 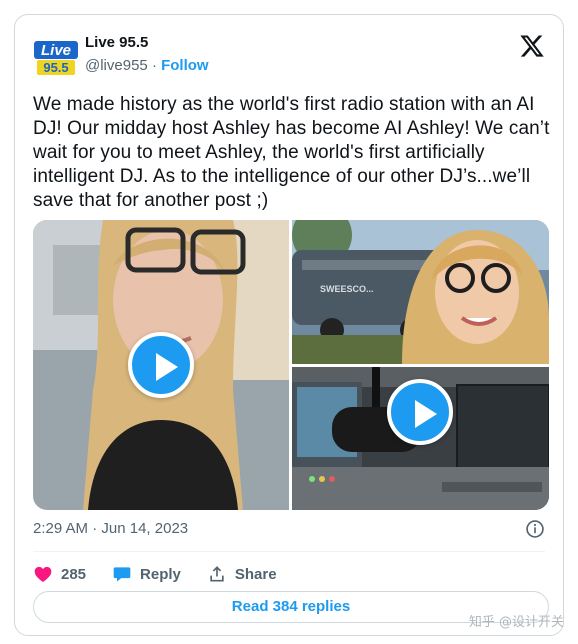 I want to click on heart-icon, so click(x=43, y=574).